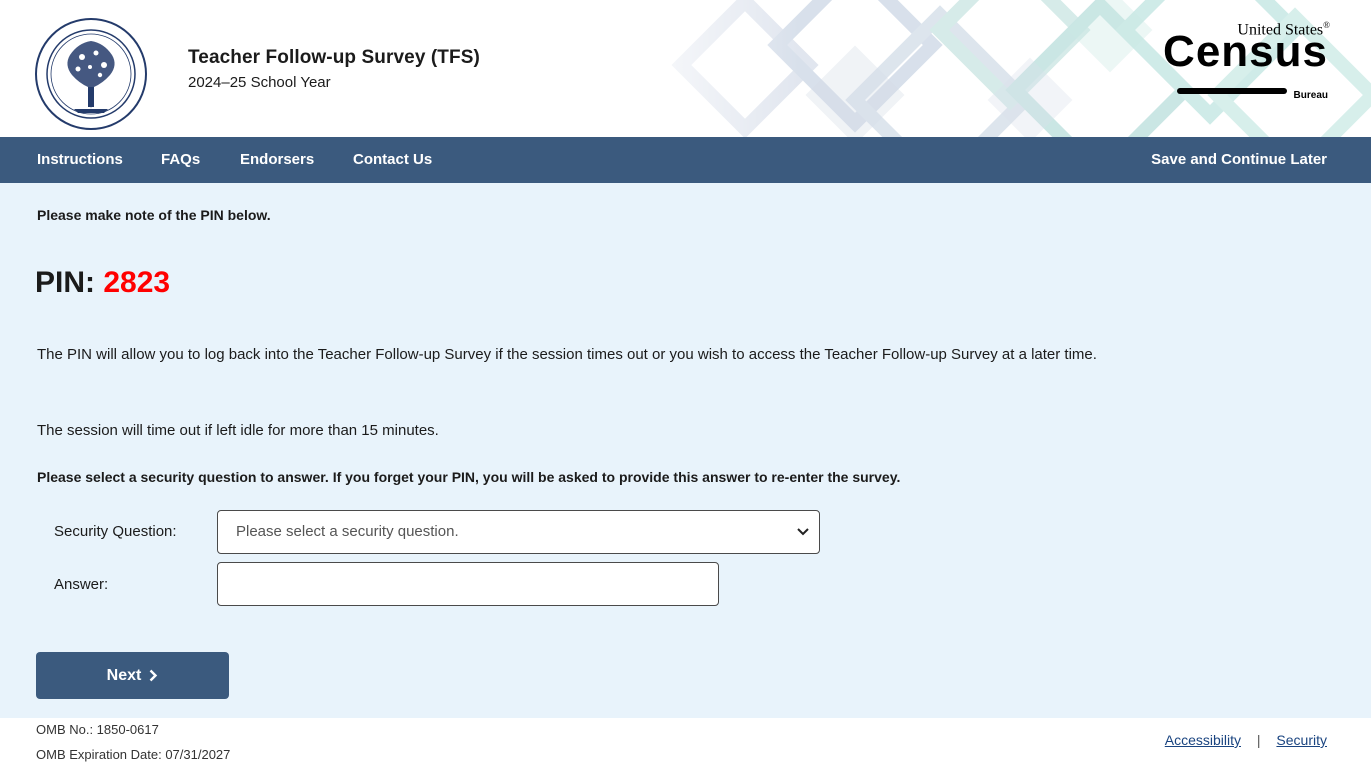 This screenshot has height=766, width=1371. I want to click on nav-faqs: FAQs, so click(180, 160).